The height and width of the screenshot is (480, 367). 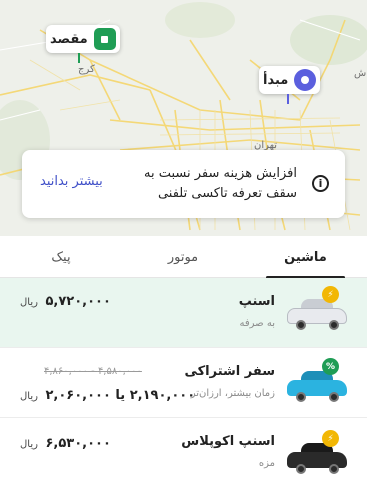 I want to click on service-price: ۵,۷۲۰,۰۰۰ ریال, so click(x=65, y=301).